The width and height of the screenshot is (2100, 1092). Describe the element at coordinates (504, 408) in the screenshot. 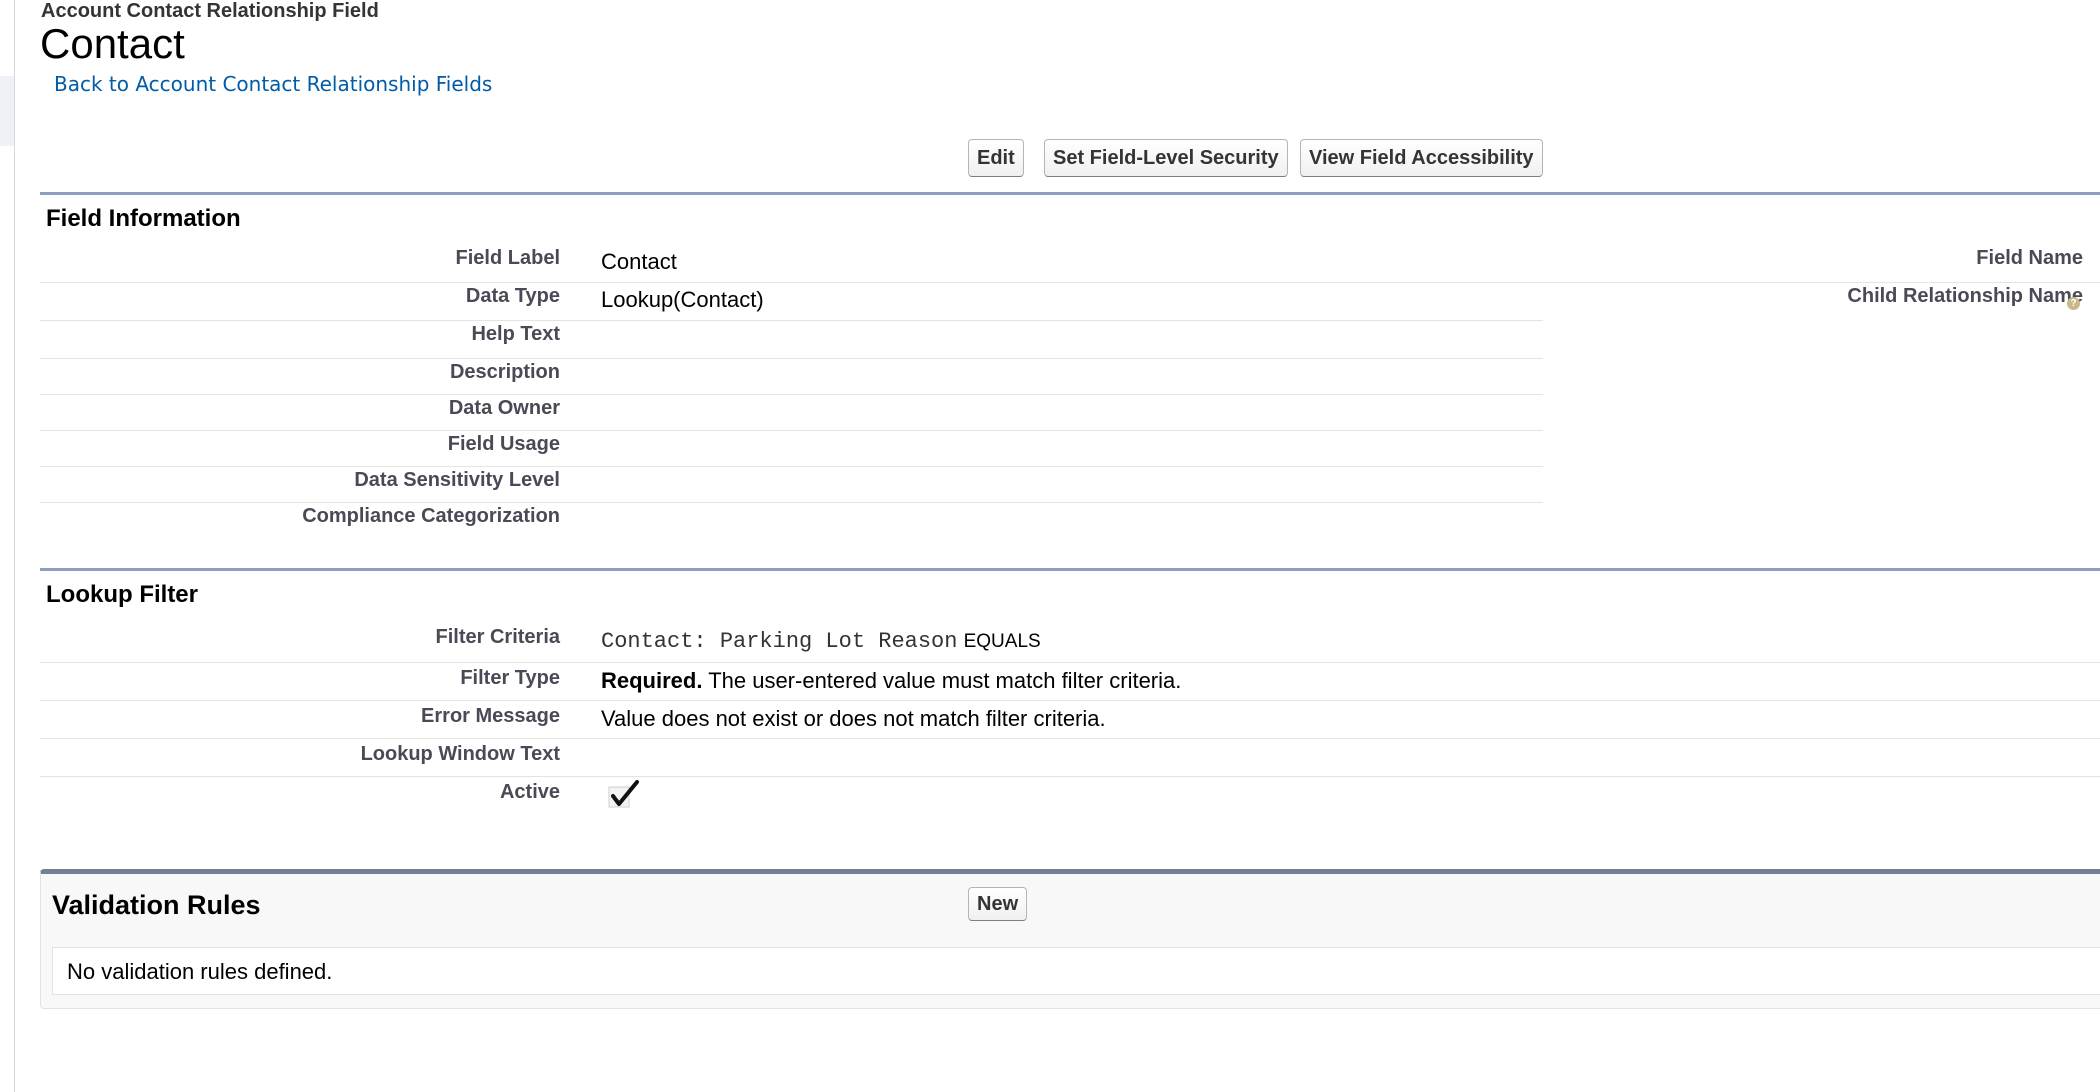

I see `data-owner-label: Data Owner` at that location.